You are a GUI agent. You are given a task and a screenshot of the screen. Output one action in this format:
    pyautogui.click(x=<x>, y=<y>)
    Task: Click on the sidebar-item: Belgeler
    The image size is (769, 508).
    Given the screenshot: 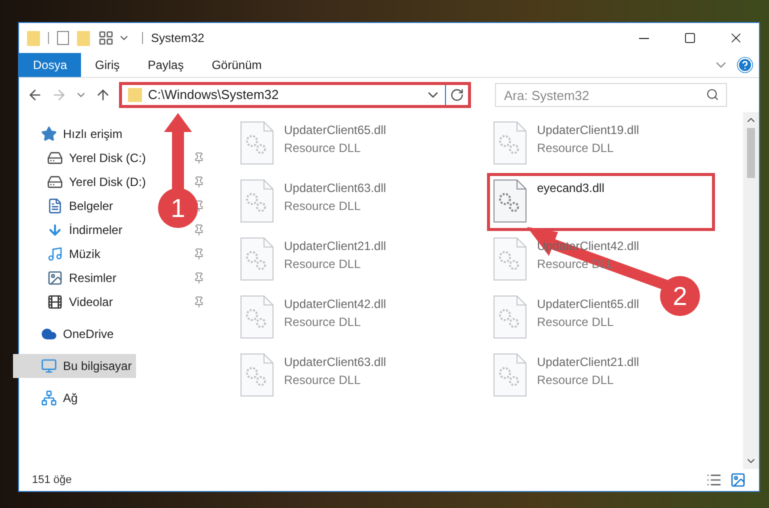 What is the action you would take?
    pyautogui.click(x=79, y=206)
    